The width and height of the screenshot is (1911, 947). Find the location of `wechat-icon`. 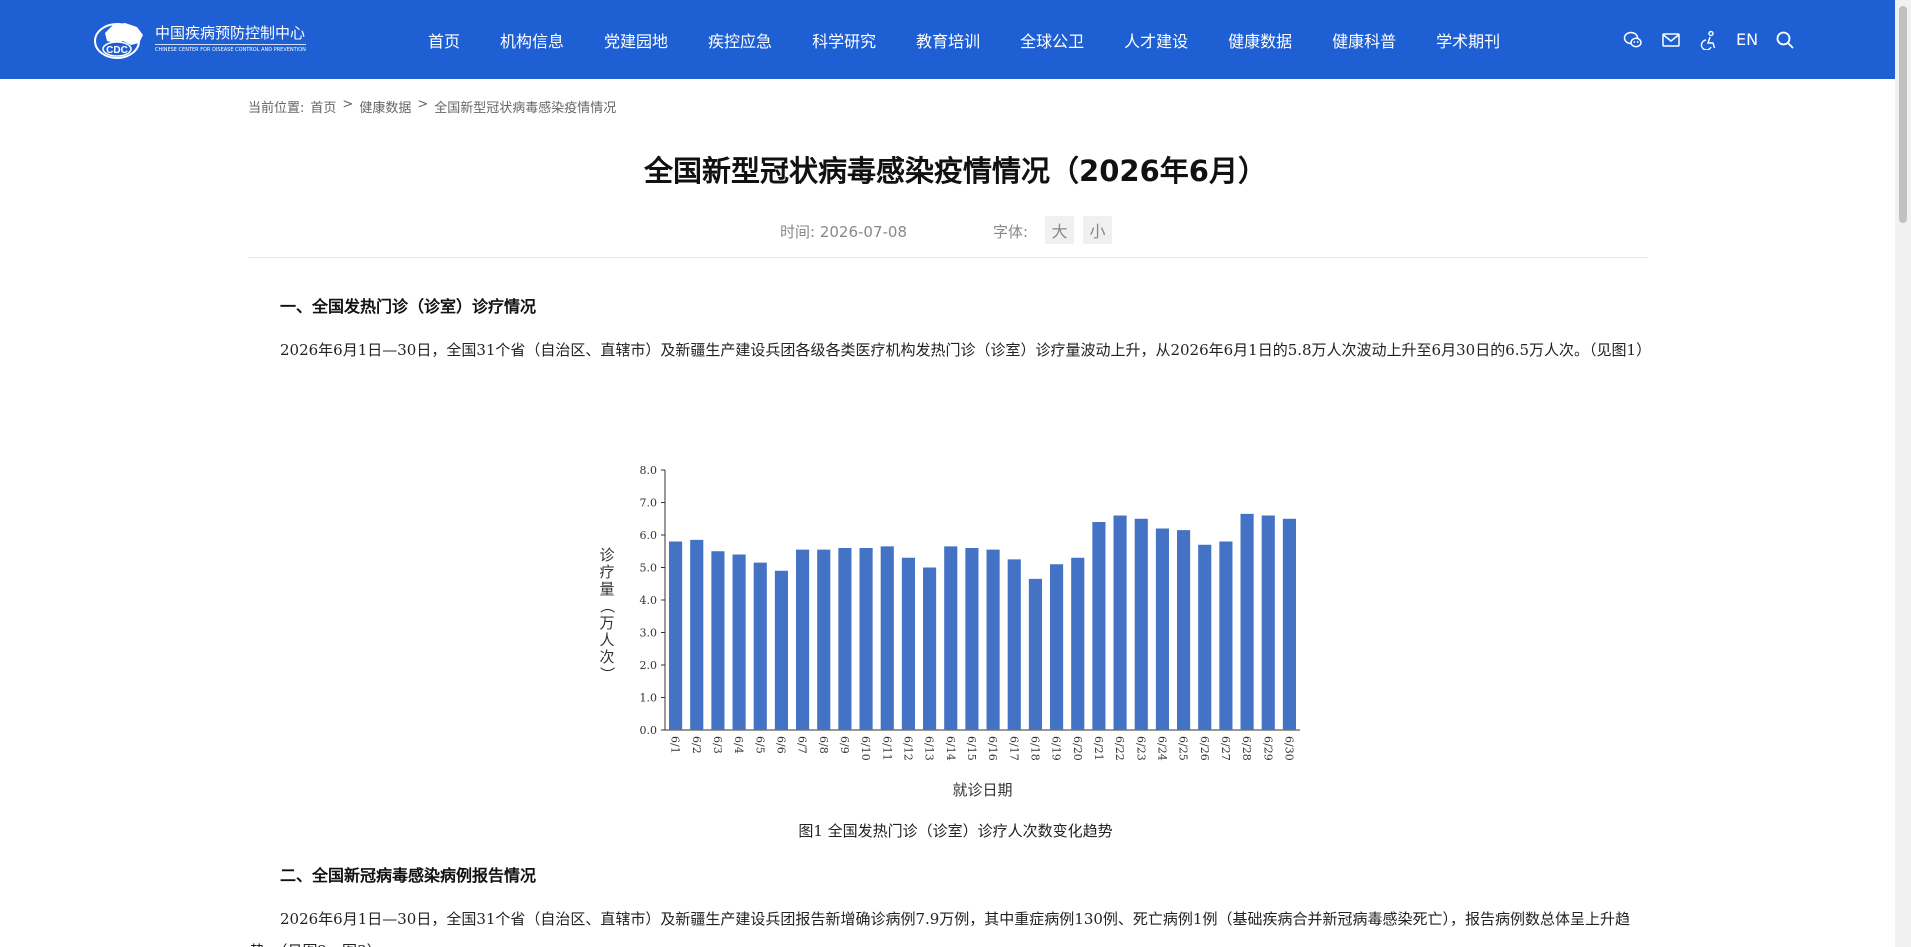

wechat-icon is located at coordinates (1633, 40).